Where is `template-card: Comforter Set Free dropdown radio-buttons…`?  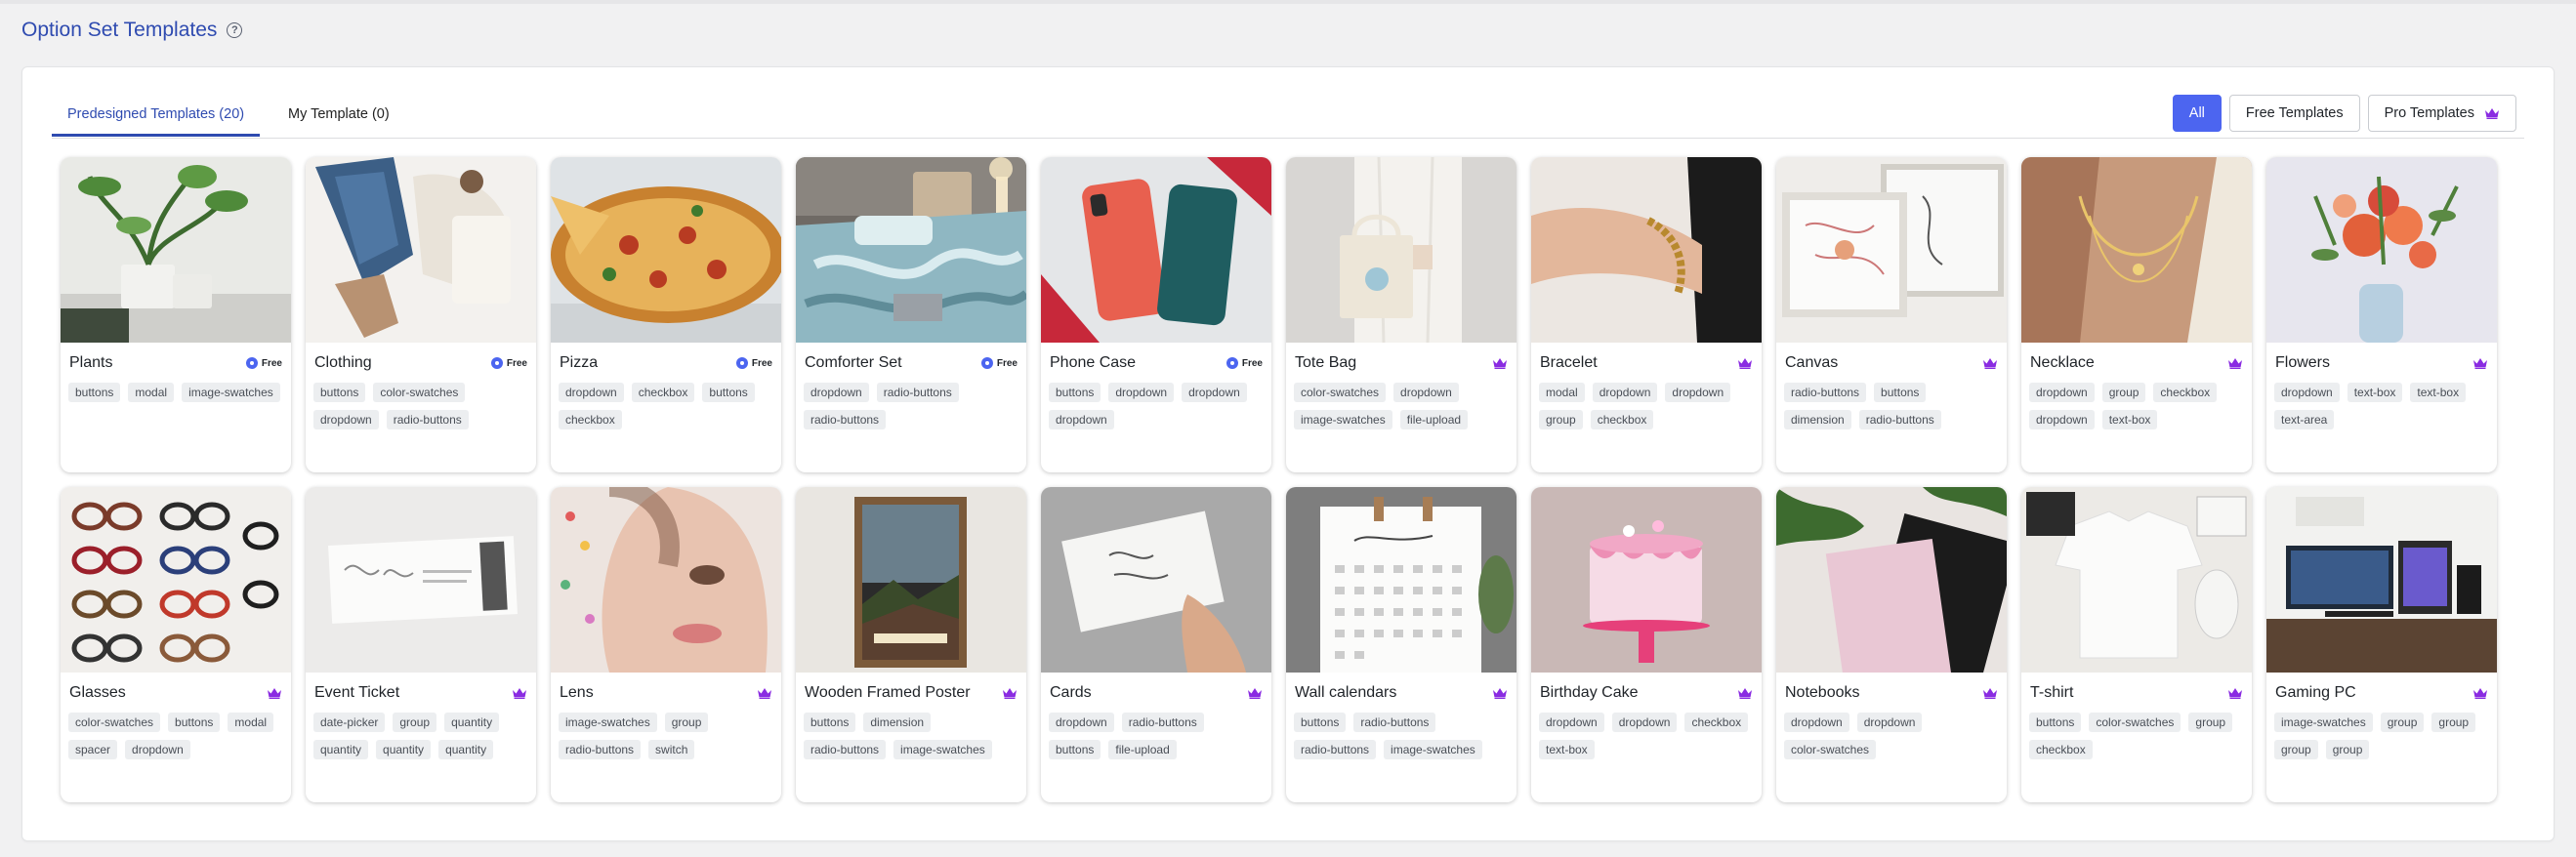
template-card: Comforter Set Free dropdown radio-buttons… is located at coordinates (911, 314).